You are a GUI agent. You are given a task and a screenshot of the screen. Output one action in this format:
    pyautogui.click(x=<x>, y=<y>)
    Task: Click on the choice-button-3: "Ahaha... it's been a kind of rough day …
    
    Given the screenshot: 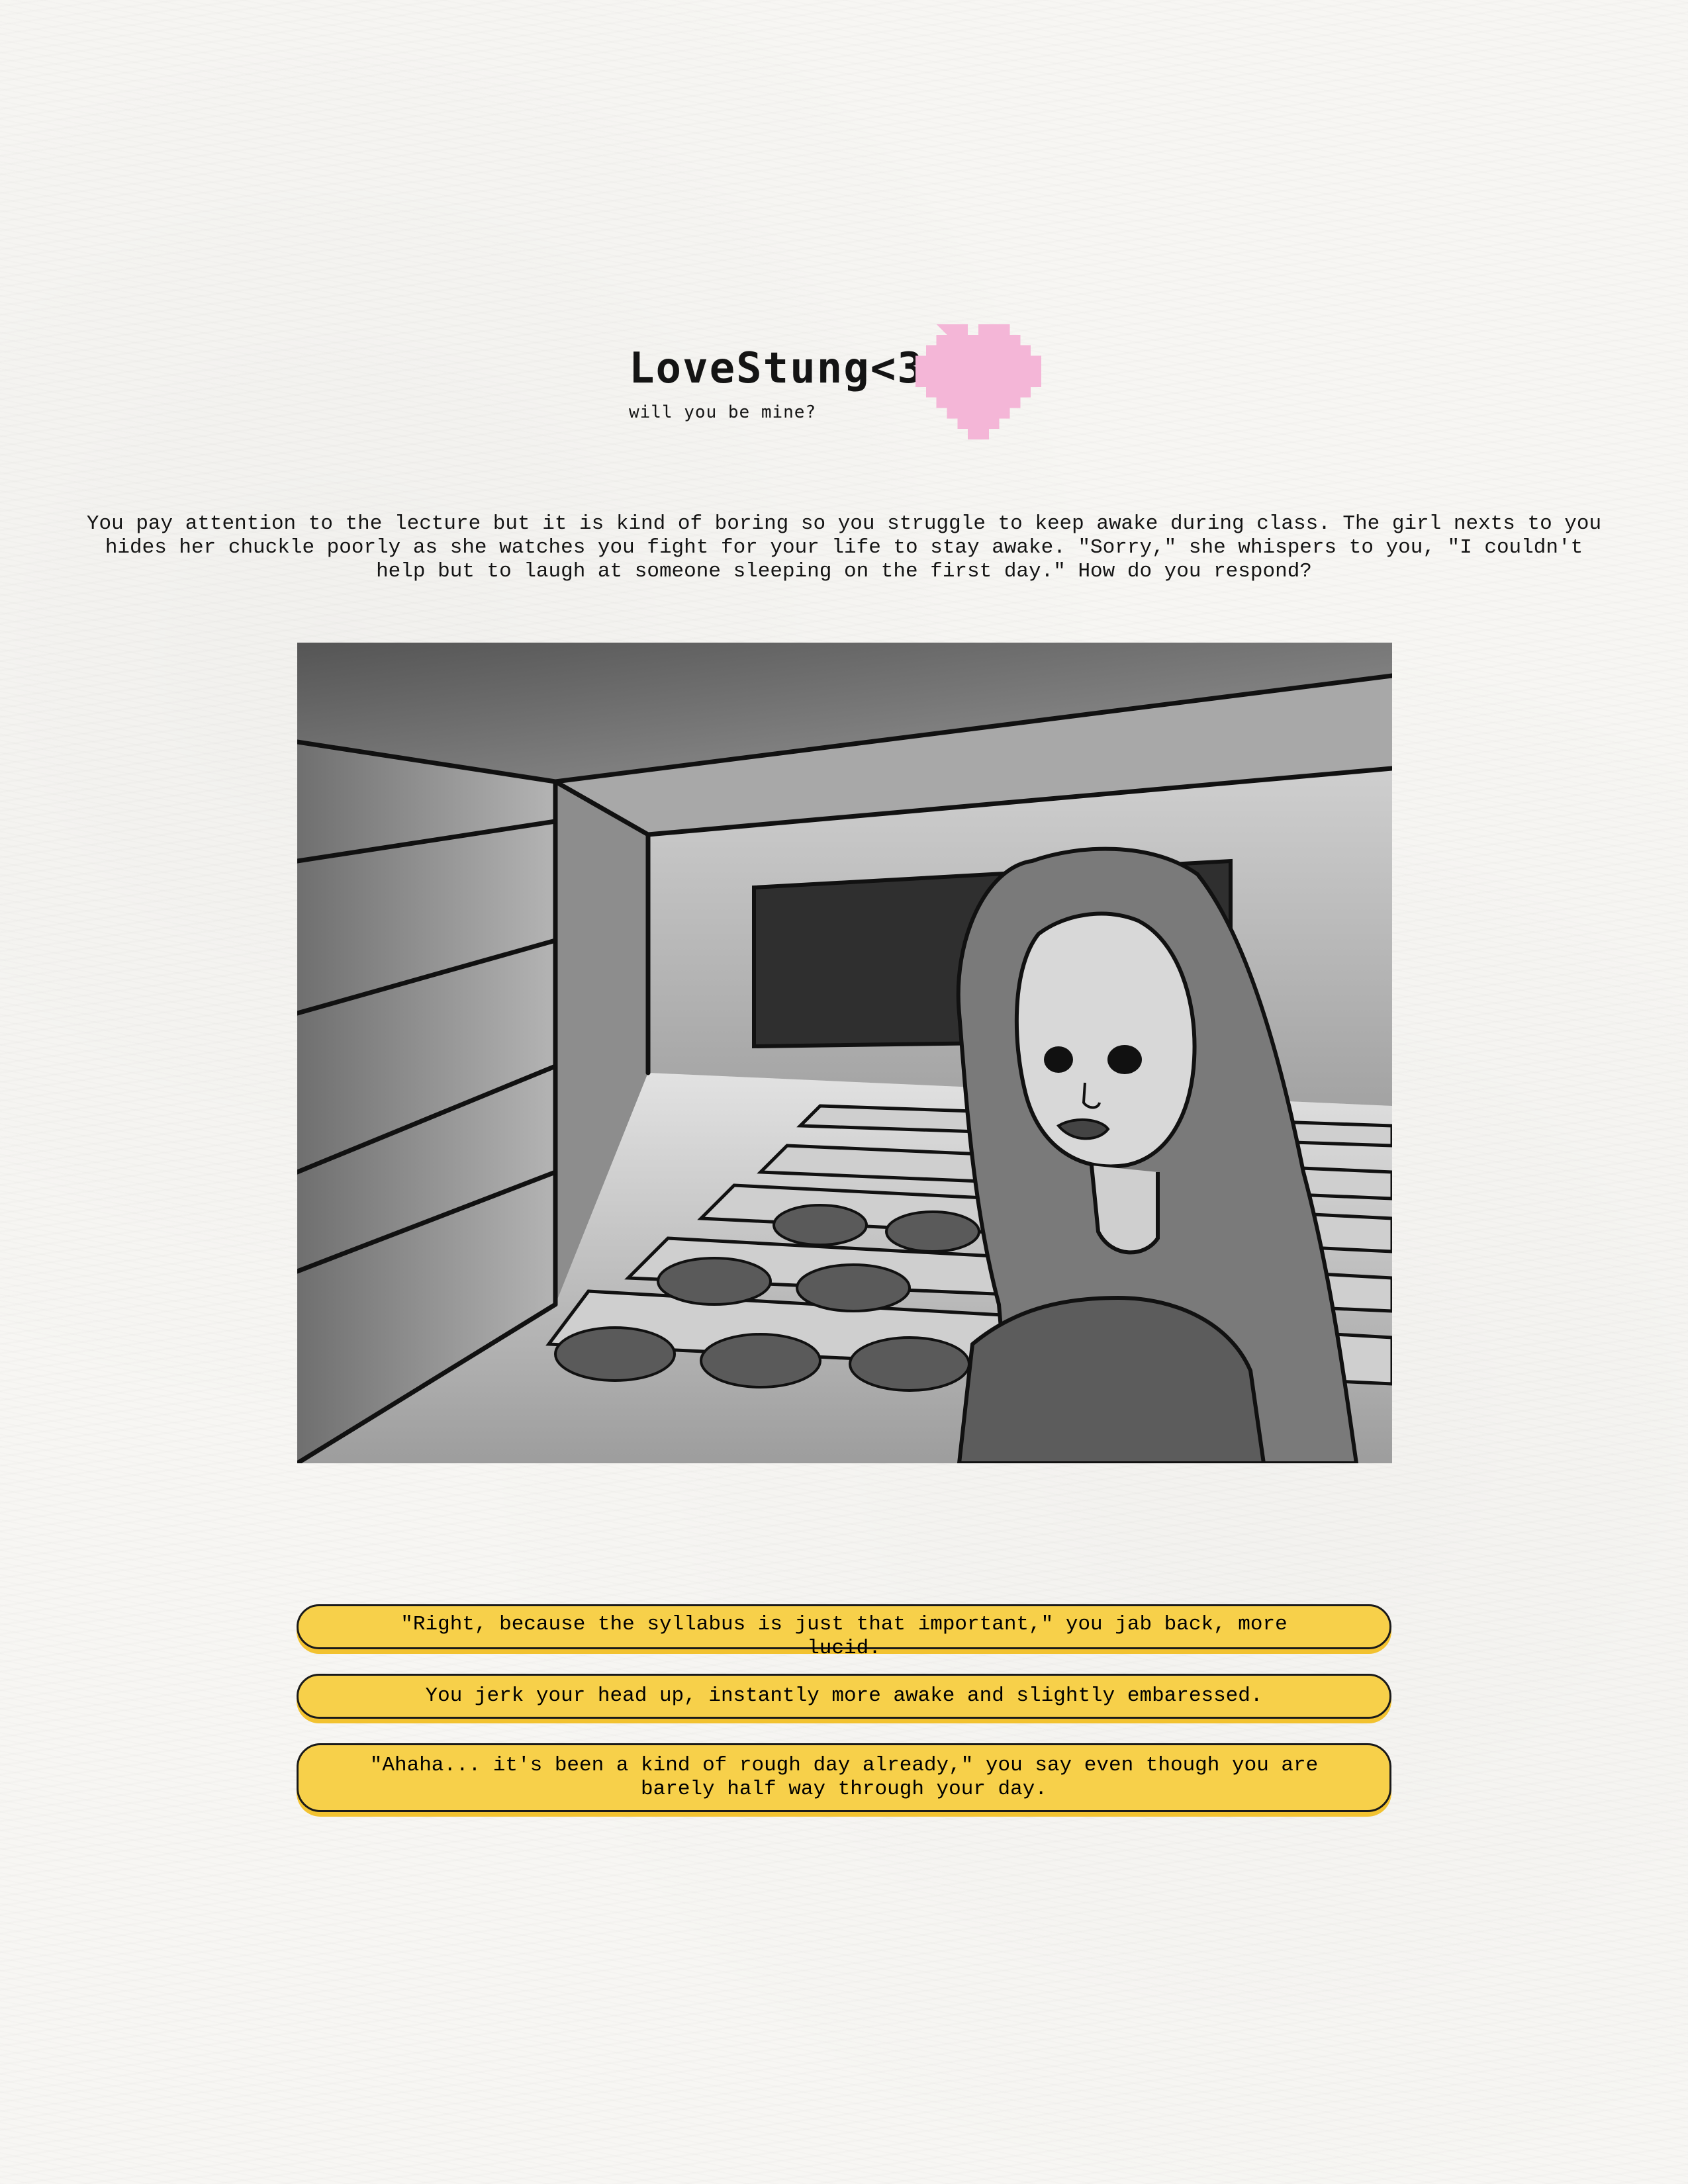 What is the action you would take?
    pyautogui.click(x=844, y=1777)
    